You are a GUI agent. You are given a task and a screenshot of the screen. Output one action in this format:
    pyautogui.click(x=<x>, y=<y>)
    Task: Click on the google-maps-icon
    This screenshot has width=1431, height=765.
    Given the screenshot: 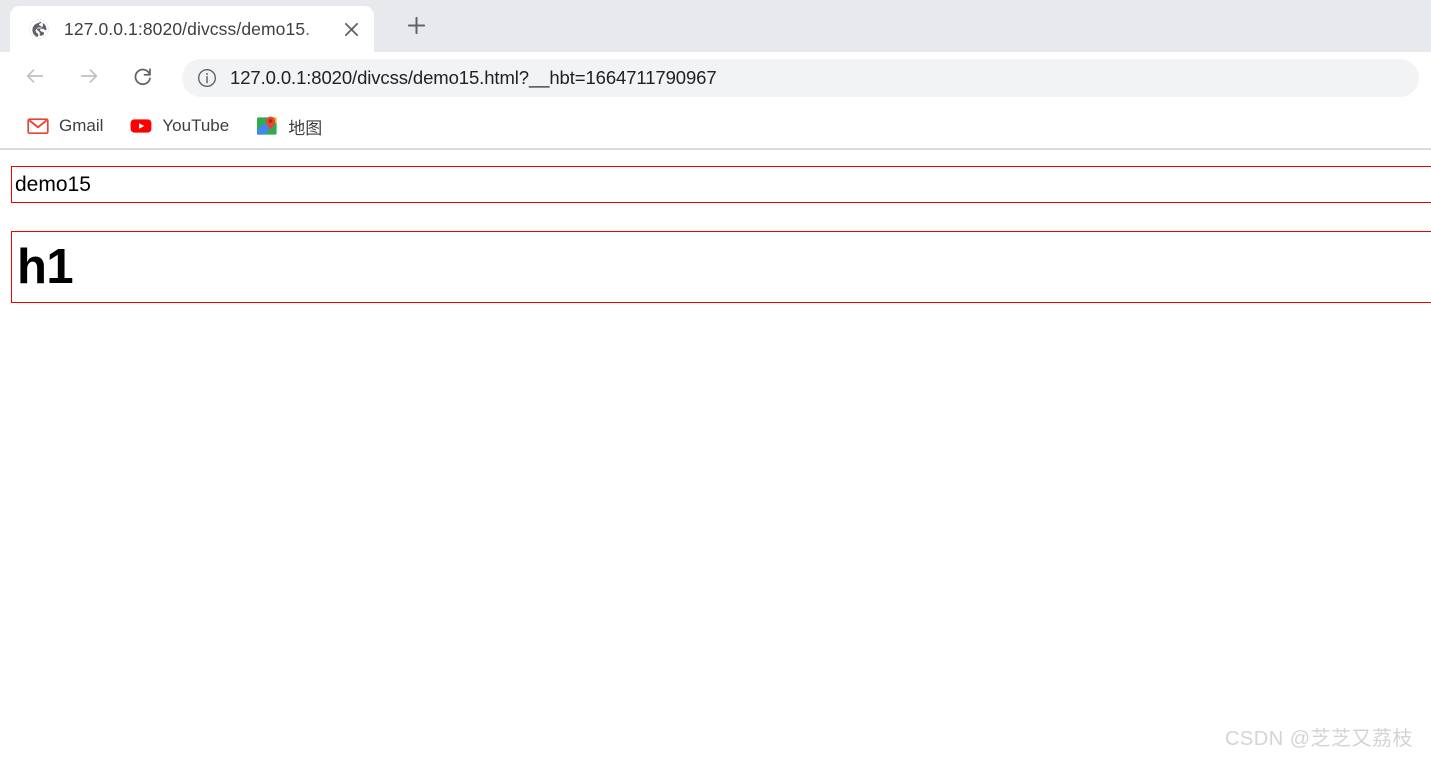 What is the action you would take?
    pyautogui.click(x=267, y=126)
    